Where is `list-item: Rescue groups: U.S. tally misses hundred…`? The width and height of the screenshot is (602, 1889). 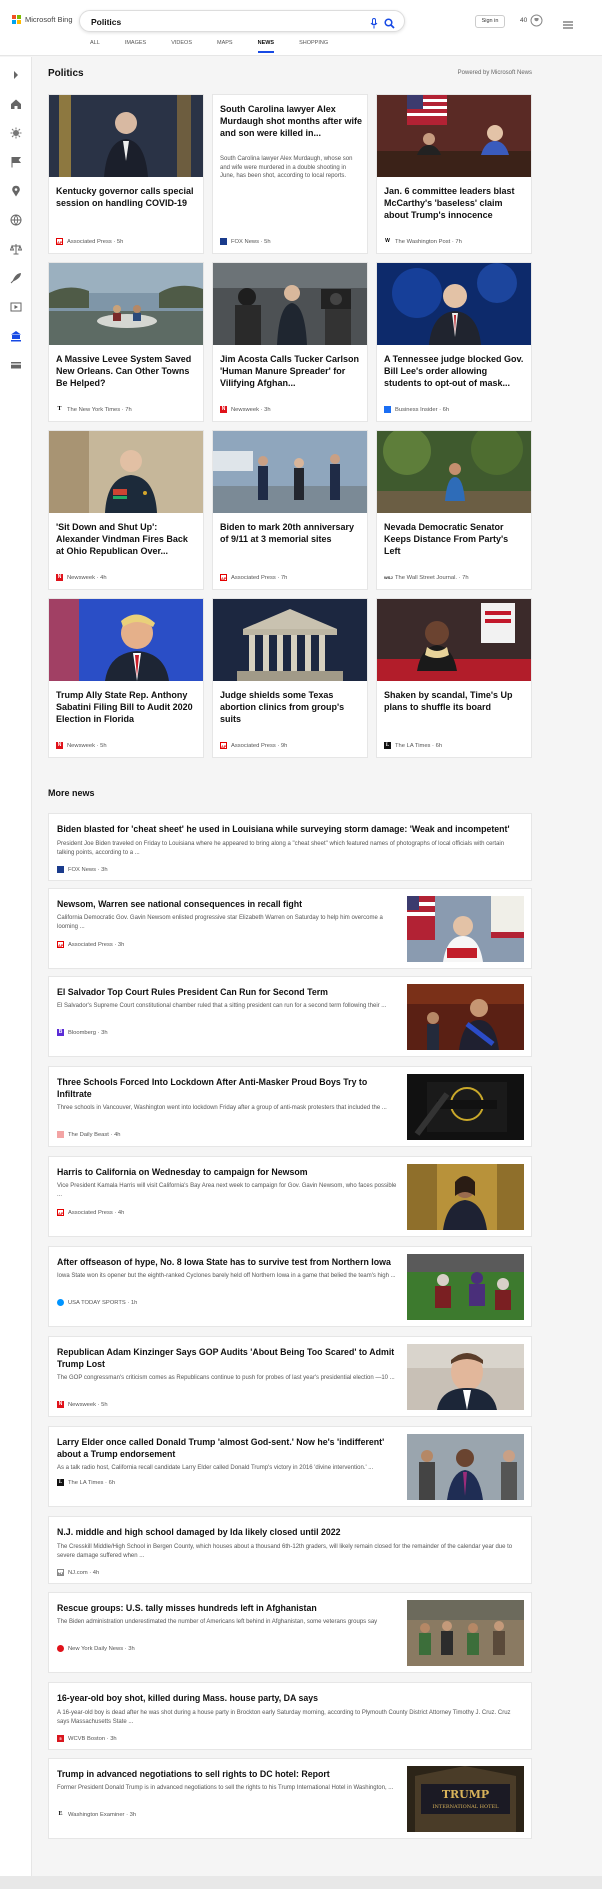 list-item: Rescue groups: U.S. tally misses hundred… is located at coordinates (290, 1632).